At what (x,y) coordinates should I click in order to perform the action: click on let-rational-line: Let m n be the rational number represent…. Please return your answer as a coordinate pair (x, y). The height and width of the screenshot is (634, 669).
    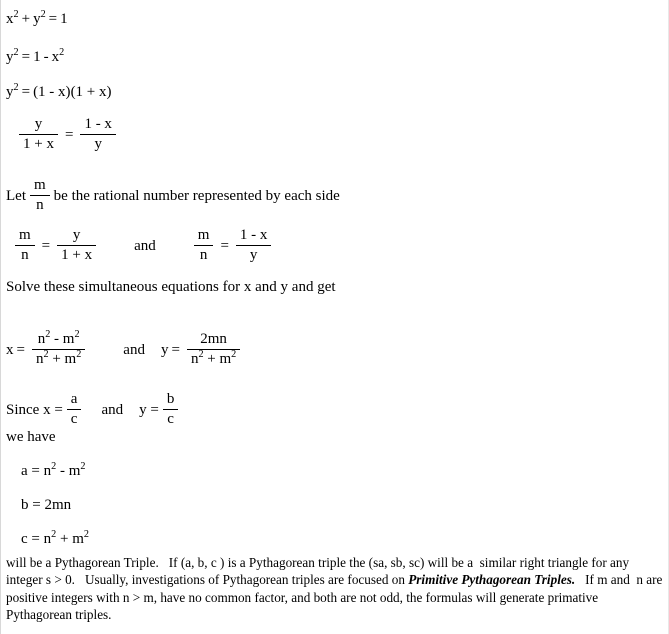
    Looking at the image, I should click on (173, 196).